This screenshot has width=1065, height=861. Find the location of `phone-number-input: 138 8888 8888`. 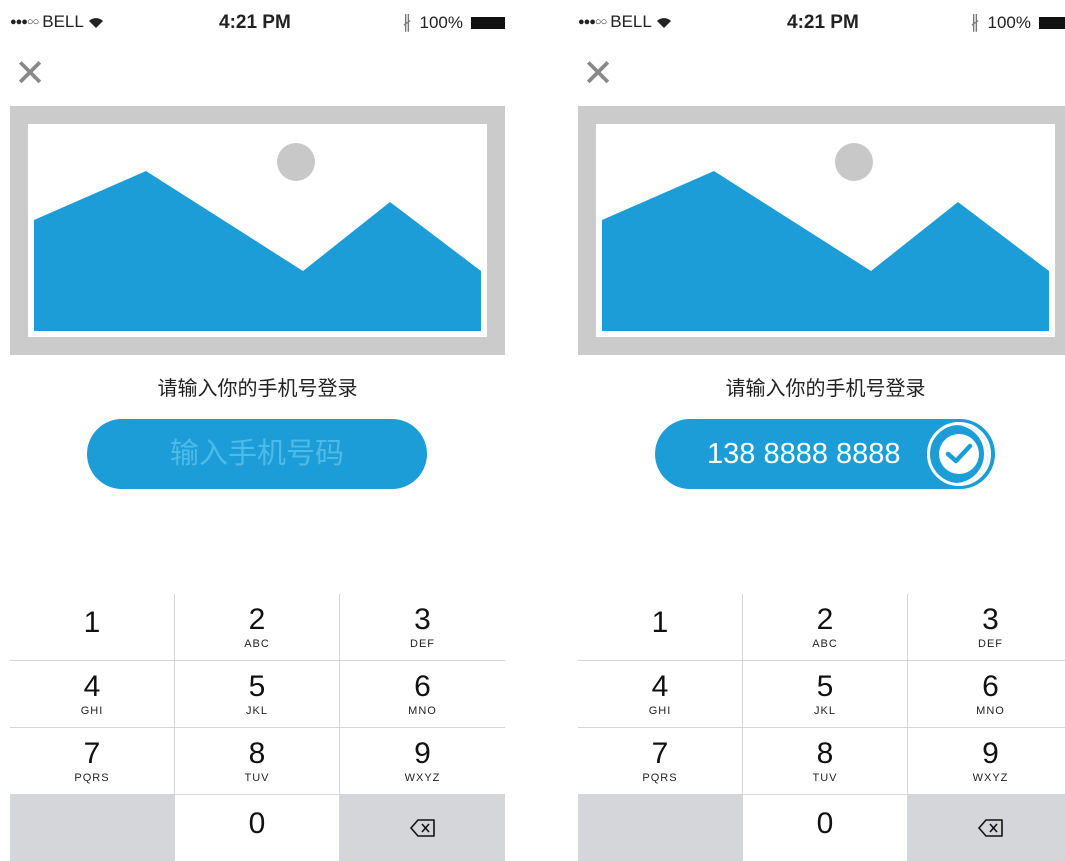

phone-number-input: 138 8888 8888 is located at coordinates (825, 454).